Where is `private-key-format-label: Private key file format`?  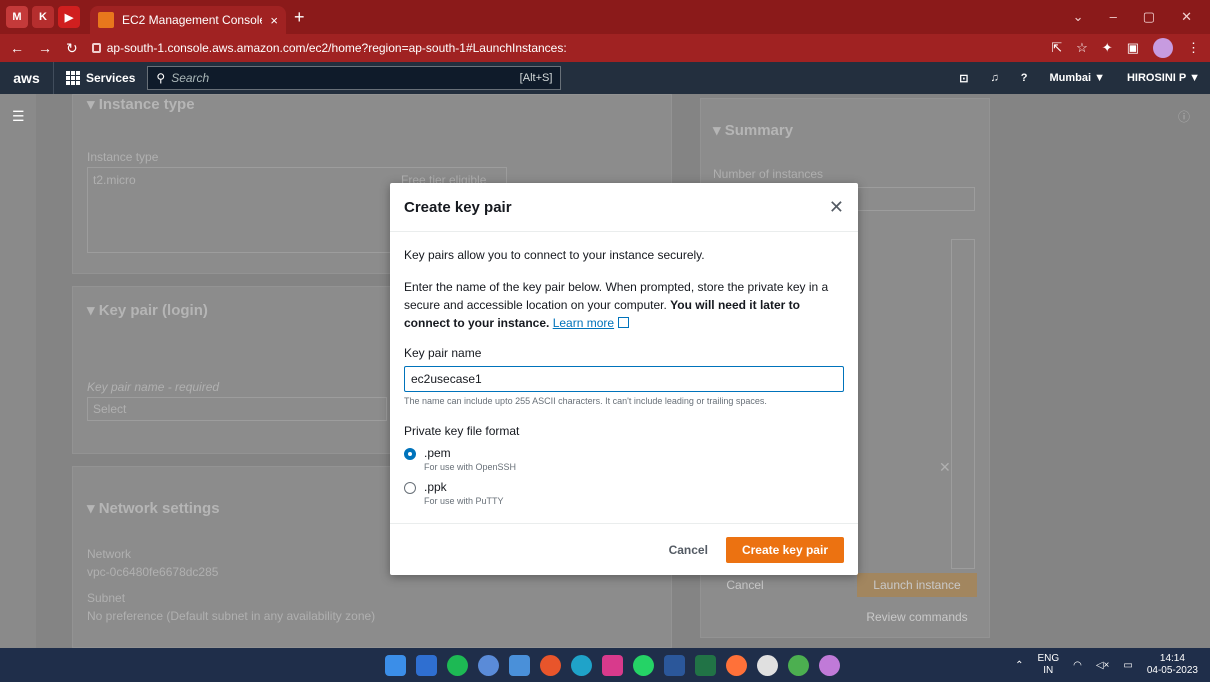
private-key-format-label: Private key file format is located at coordinates (462, 431).